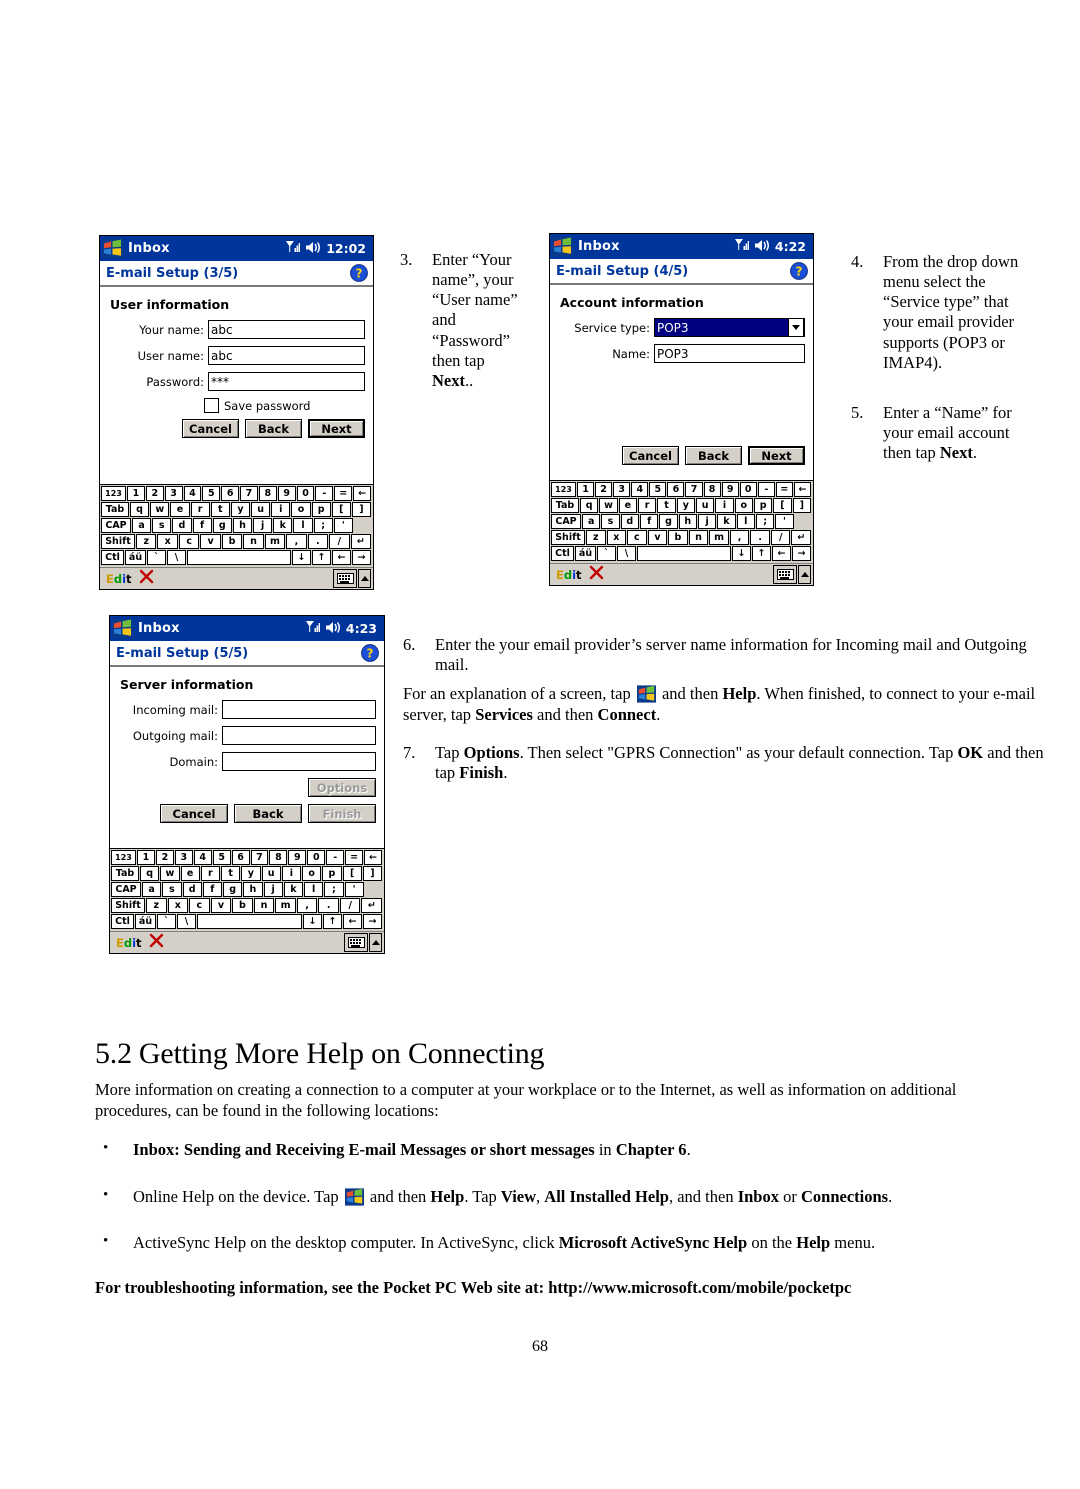  Describe the element at coordinates (350, 905) in the screenshot. I see `key-slash: /` at that location.